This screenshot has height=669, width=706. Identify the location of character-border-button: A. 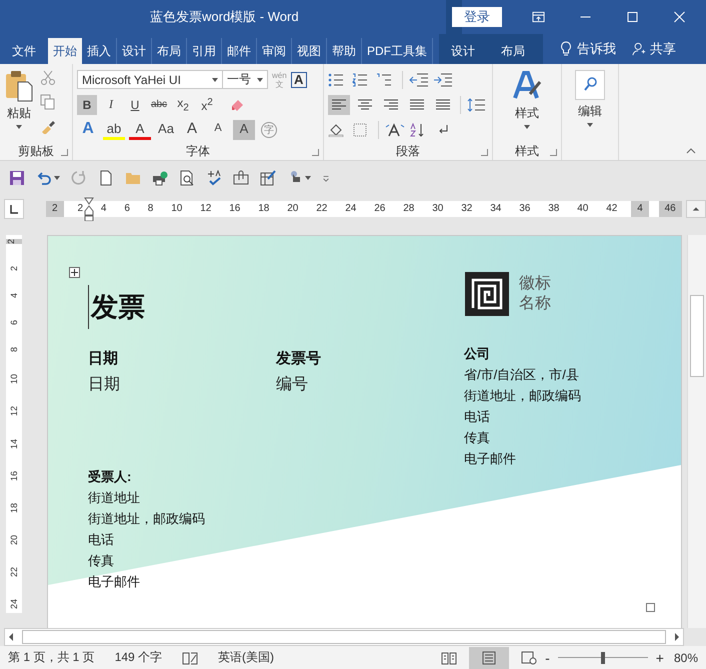
(298, 80).